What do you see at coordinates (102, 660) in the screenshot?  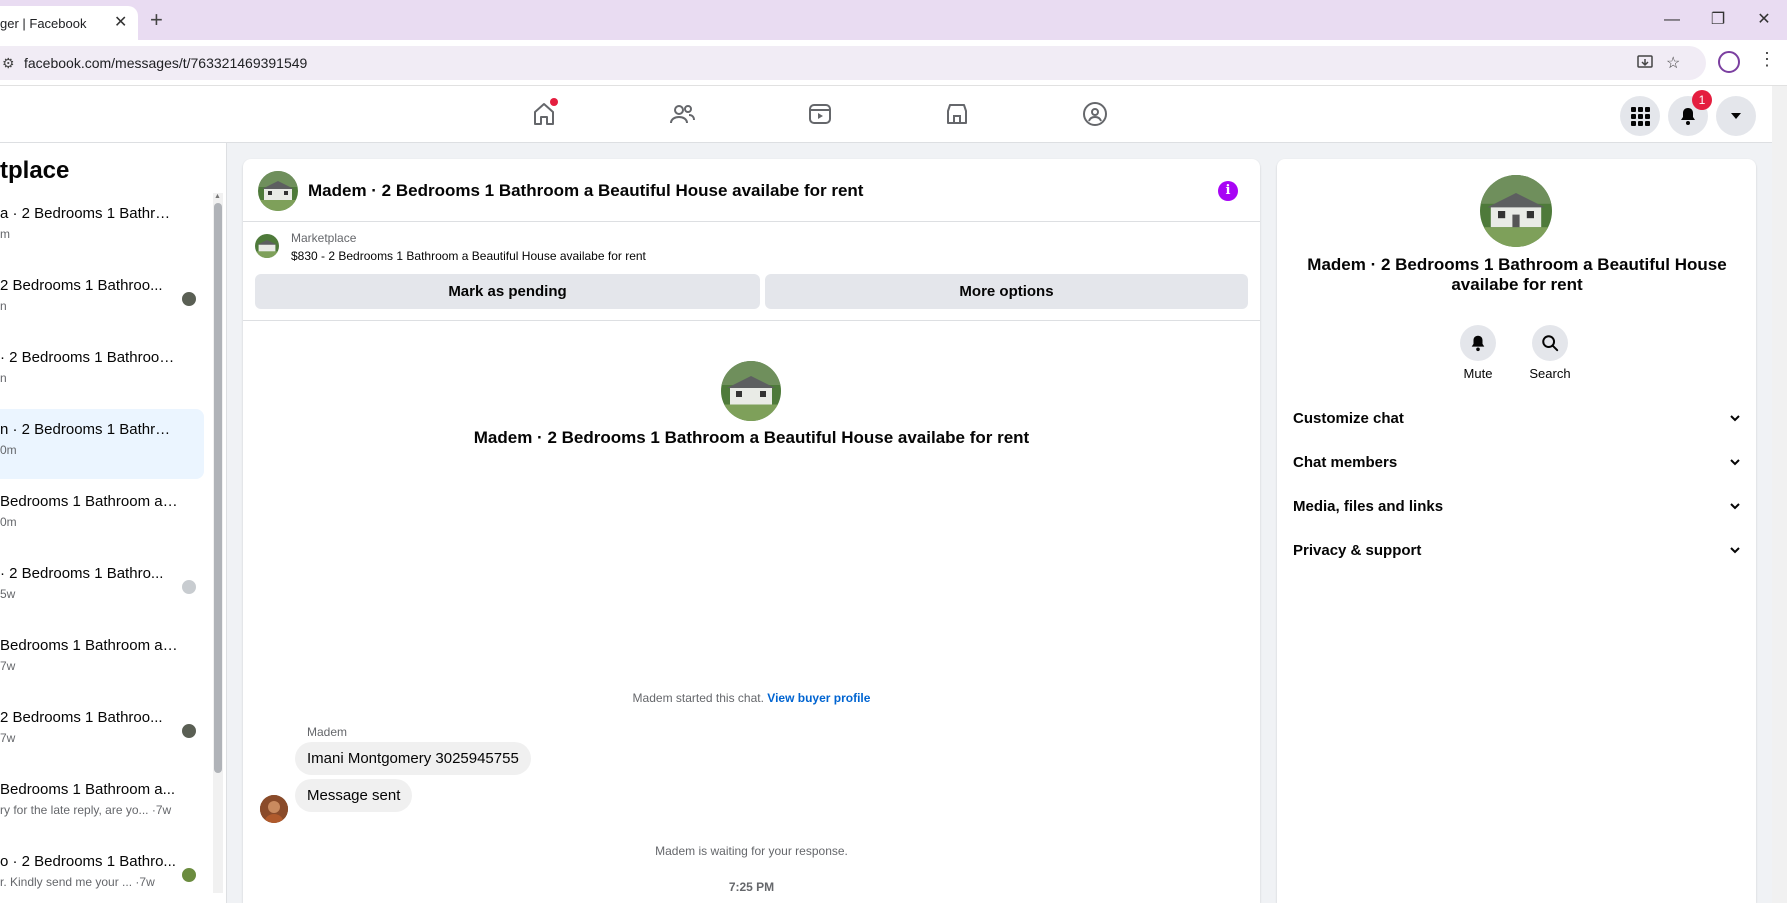 I see `conversation-item: Bedrooms 1 Bathroom a ... 7w` at bounding box center [102, 660].